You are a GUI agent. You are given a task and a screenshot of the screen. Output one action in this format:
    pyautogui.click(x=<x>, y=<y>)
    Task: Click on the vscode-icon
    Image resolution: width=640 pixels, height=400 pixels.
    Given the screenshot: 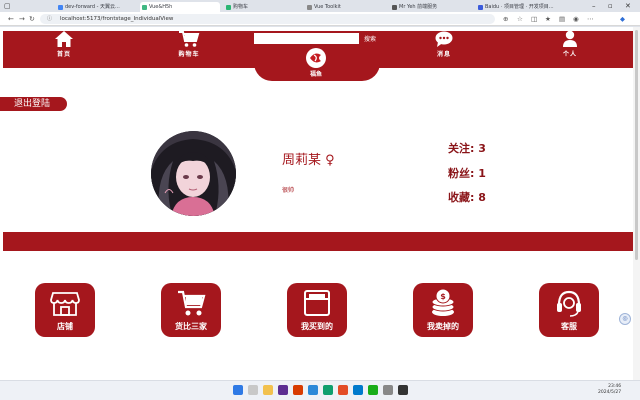 What is the action you would take?
    pyautogui.click(x=358, y=390)
    